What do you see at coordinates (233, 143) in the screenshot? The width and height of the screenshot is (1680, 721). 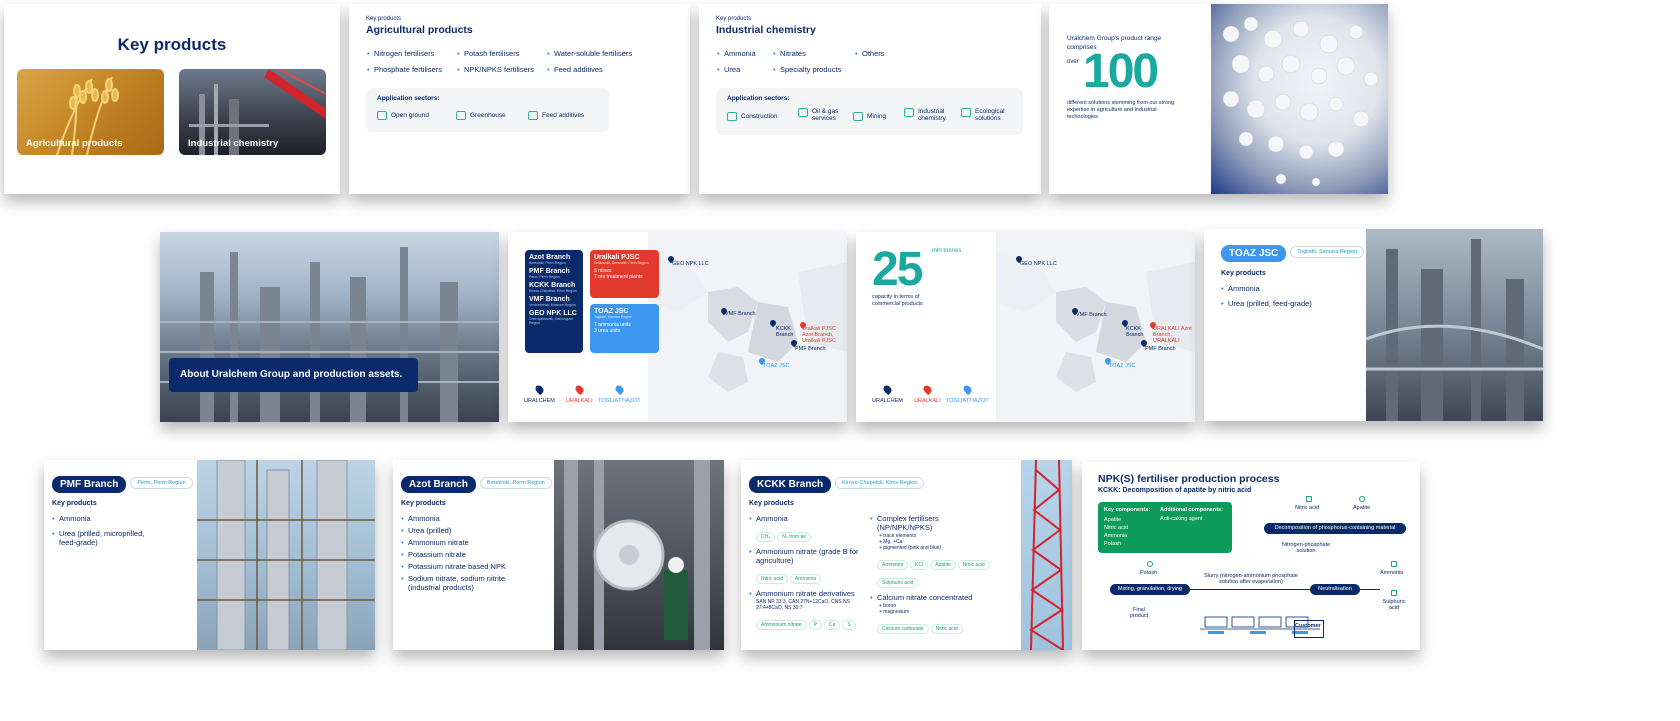 I see `card-label: Industrial chemistry` at bounding box center [233, 143].